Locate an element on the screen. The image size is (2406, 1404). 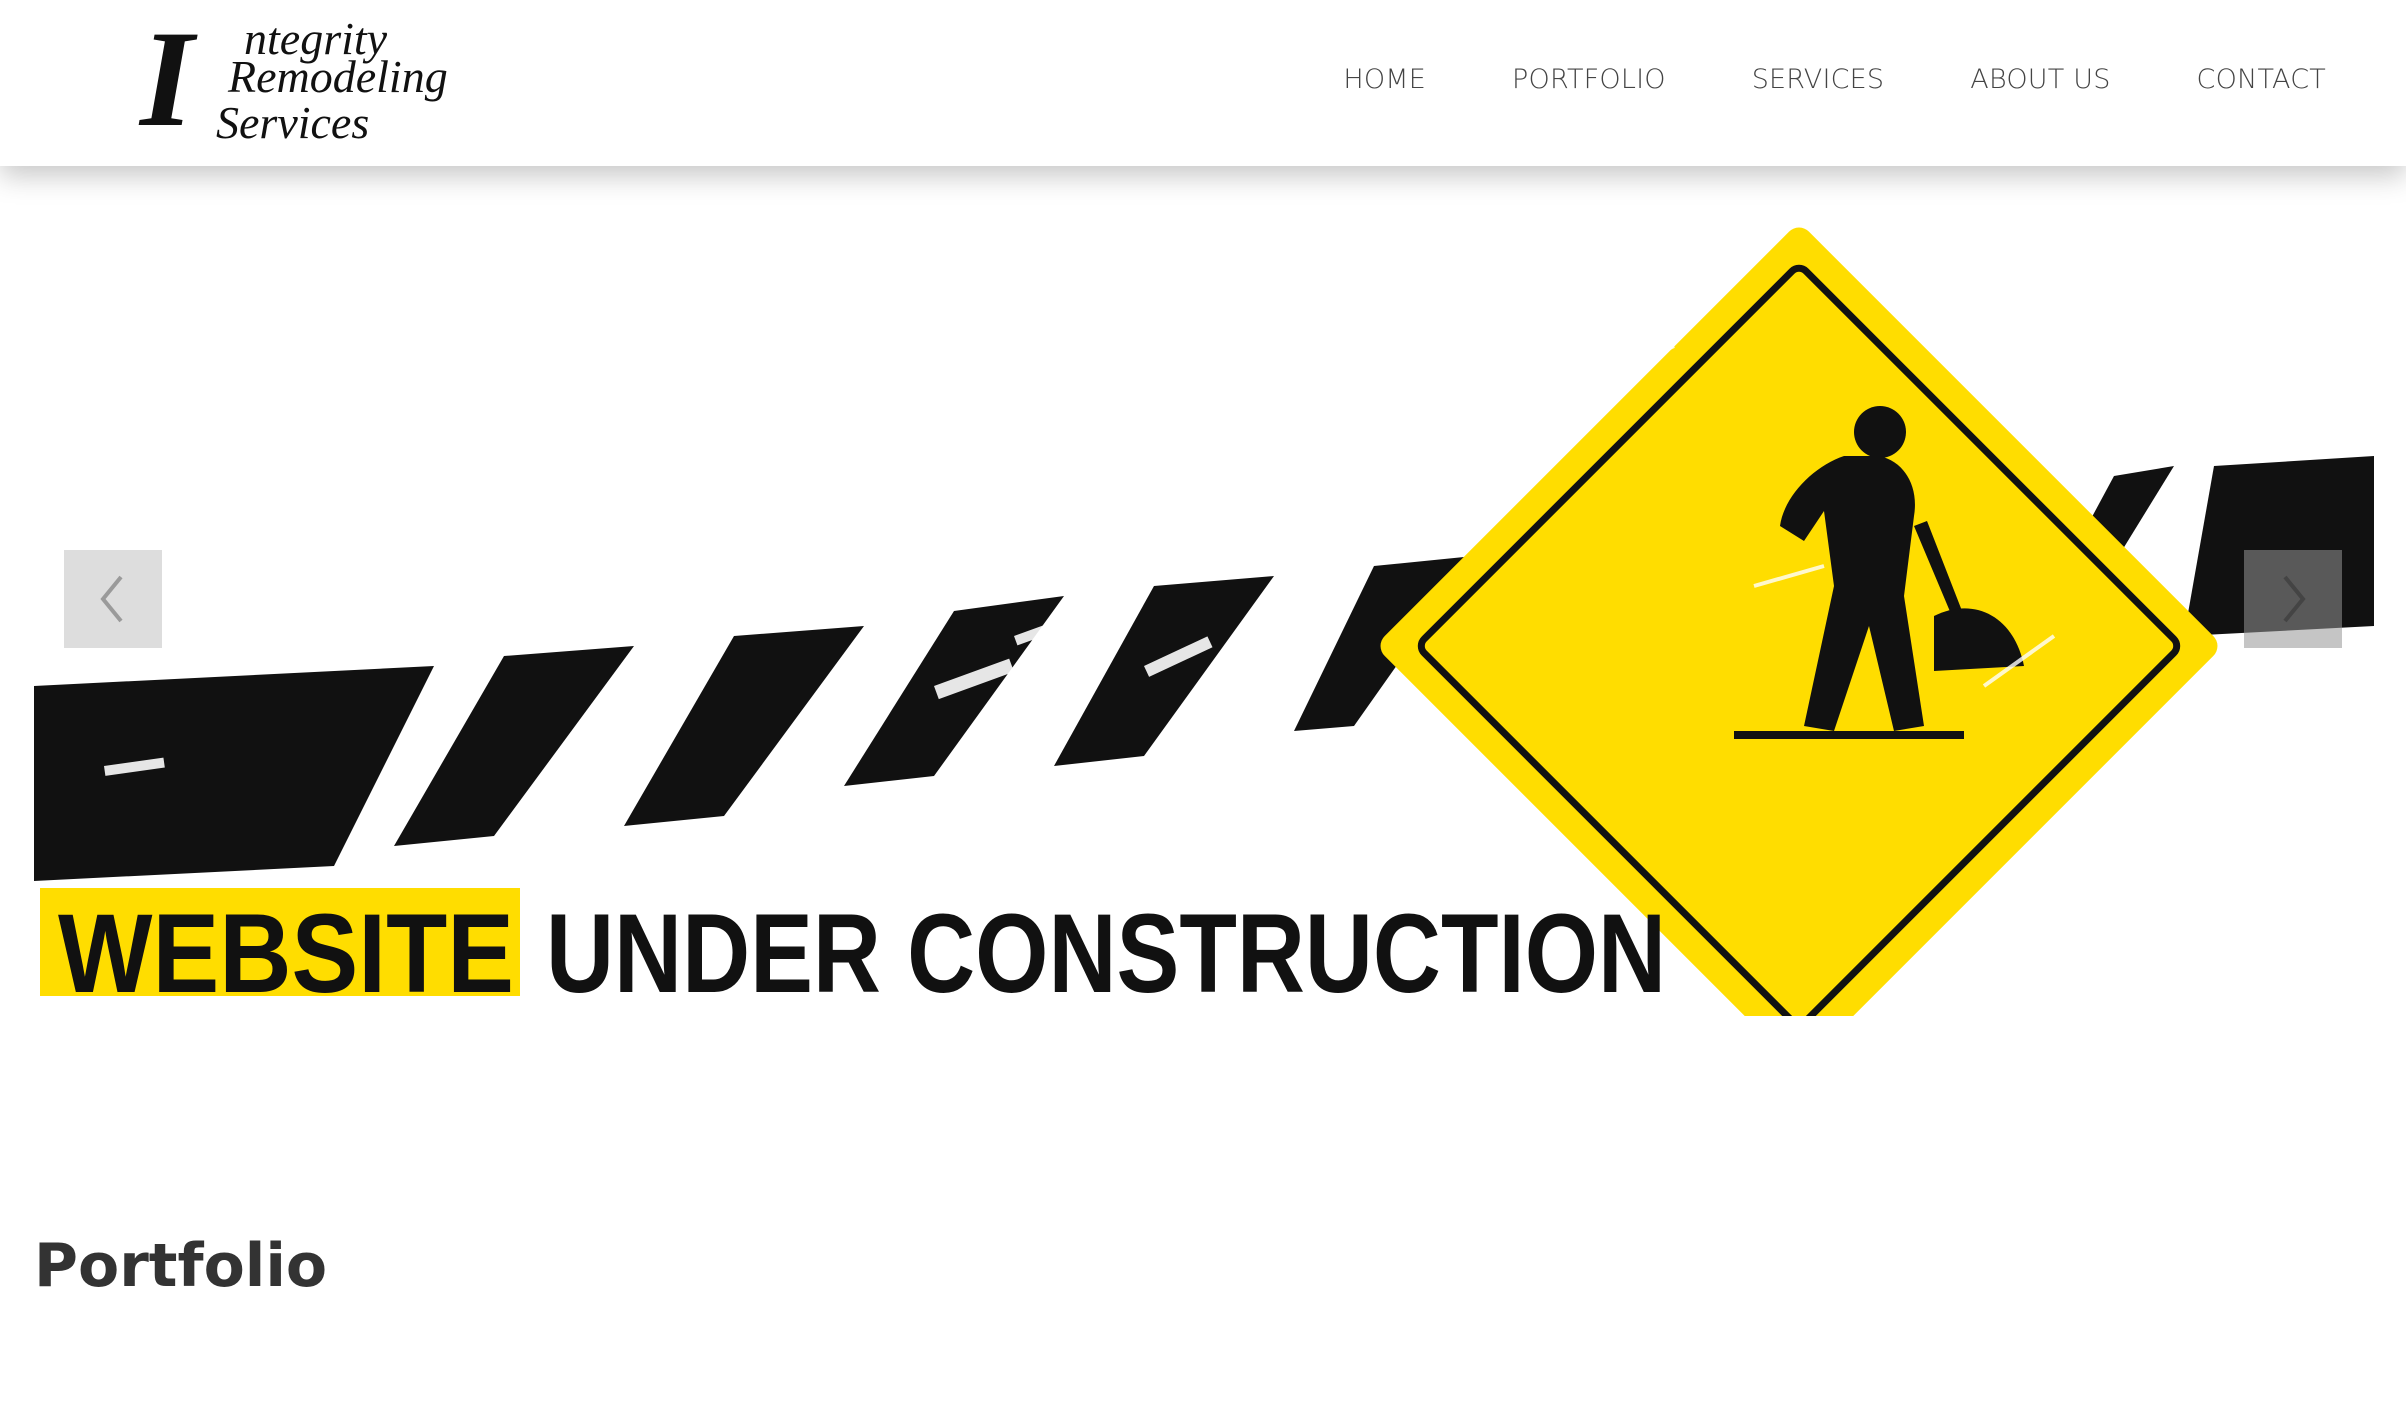
slider-next-button is located at coordinates (2293, 599).